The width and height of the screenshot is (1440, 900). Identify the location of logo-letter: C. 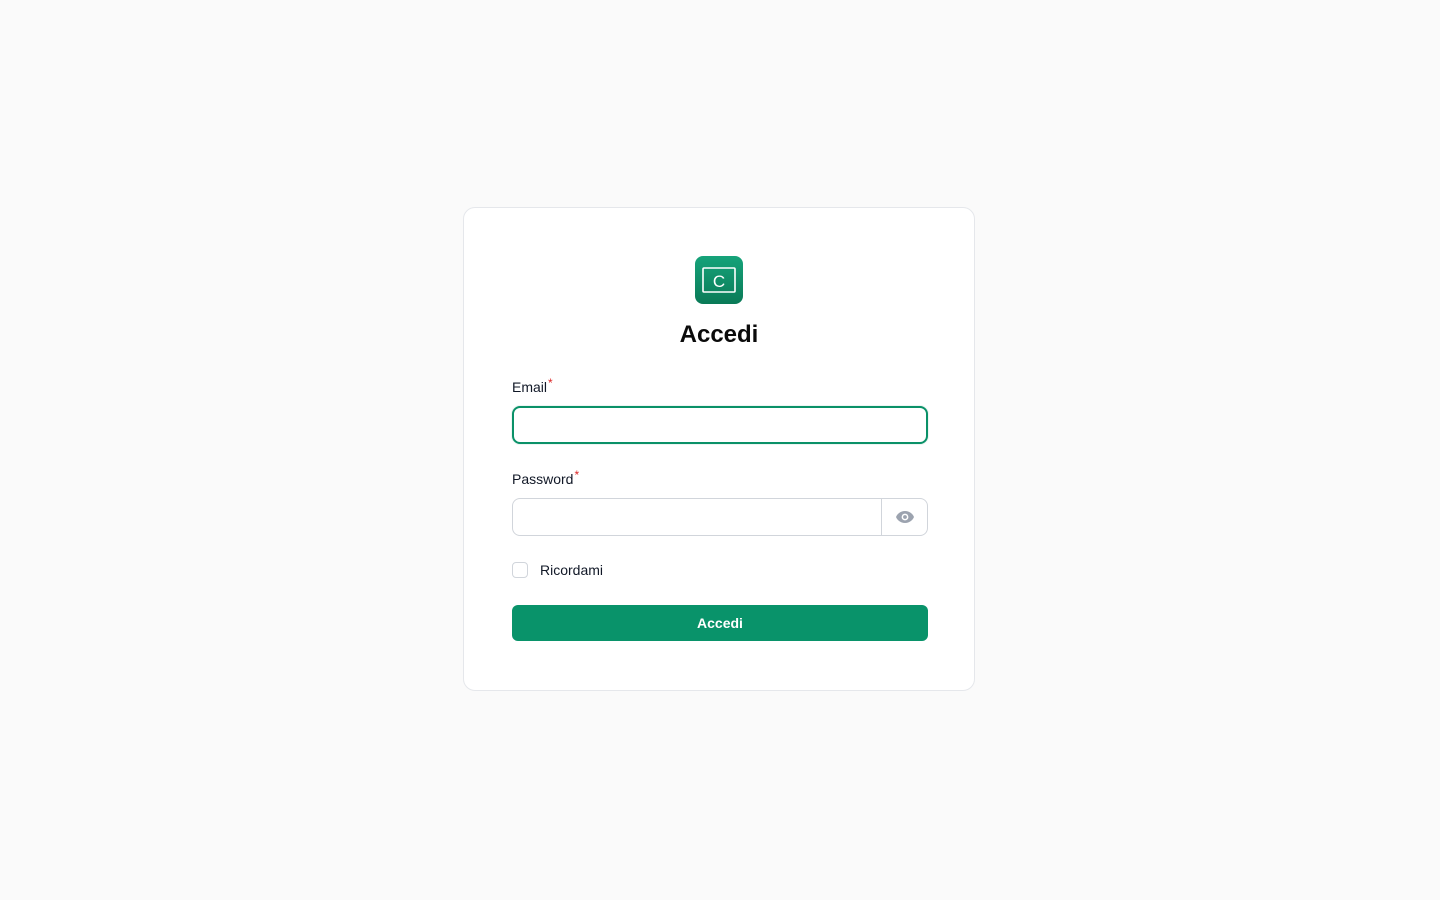
(719, 281).